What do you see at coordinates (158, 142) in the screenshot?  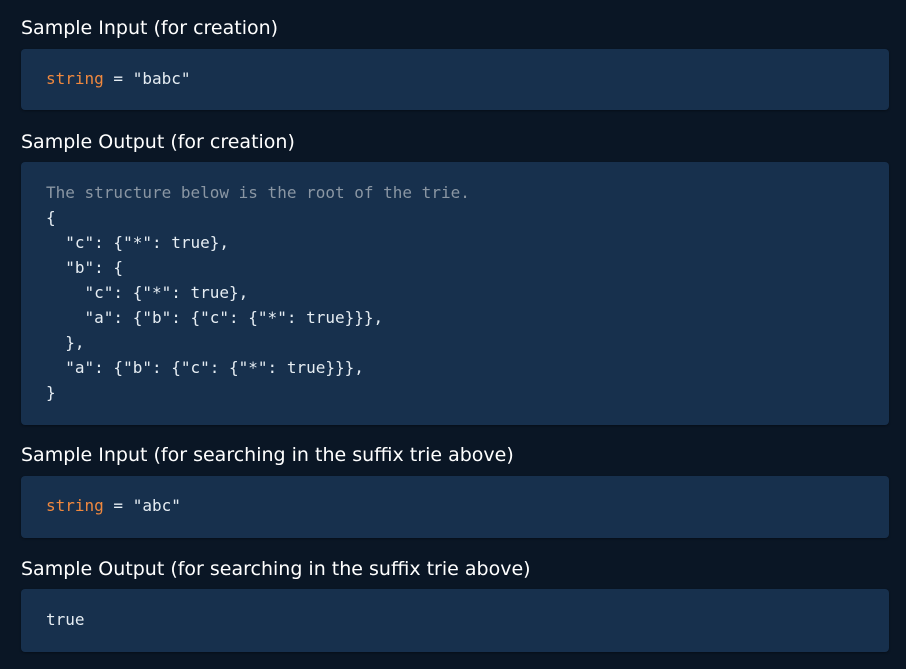 I see `sample-output-creation-heading: Sample Output (for creation)` at bounding box center [158, 142].